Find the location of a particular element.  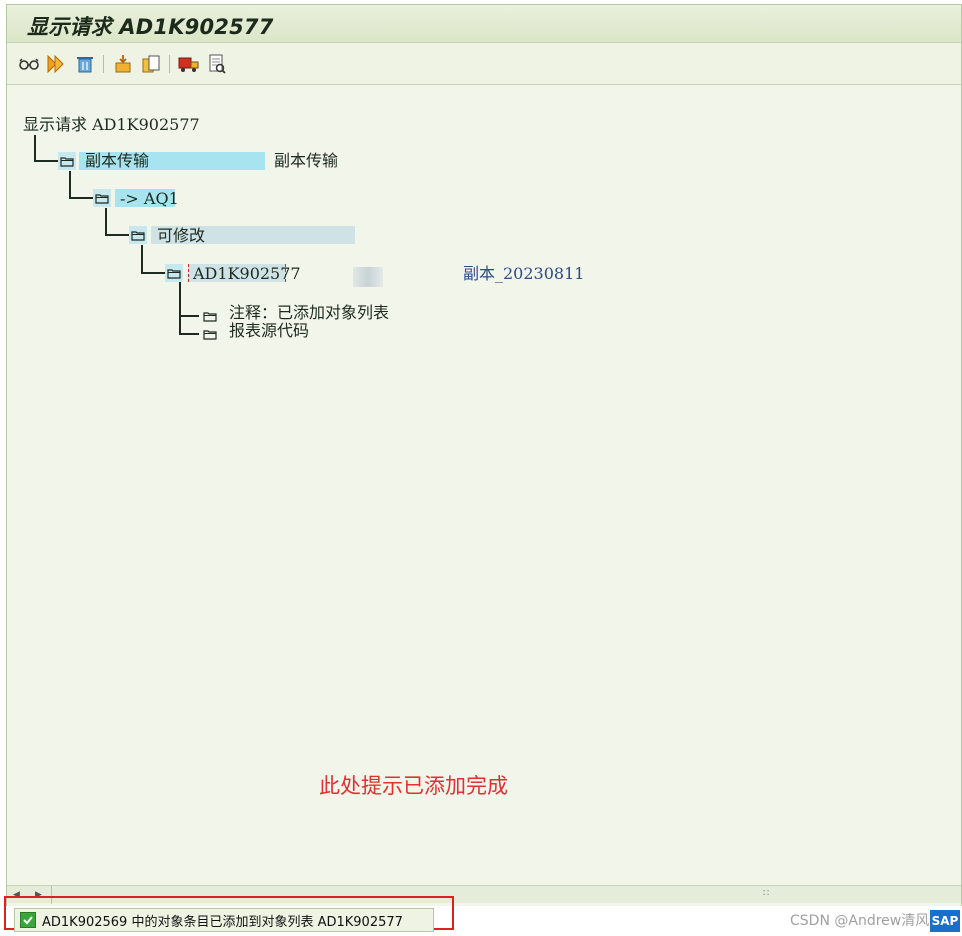

status-message-box: AD1K902569 中的对象条目已添加到对象列表 AD1K902577 is located at coordinates (224, 920).